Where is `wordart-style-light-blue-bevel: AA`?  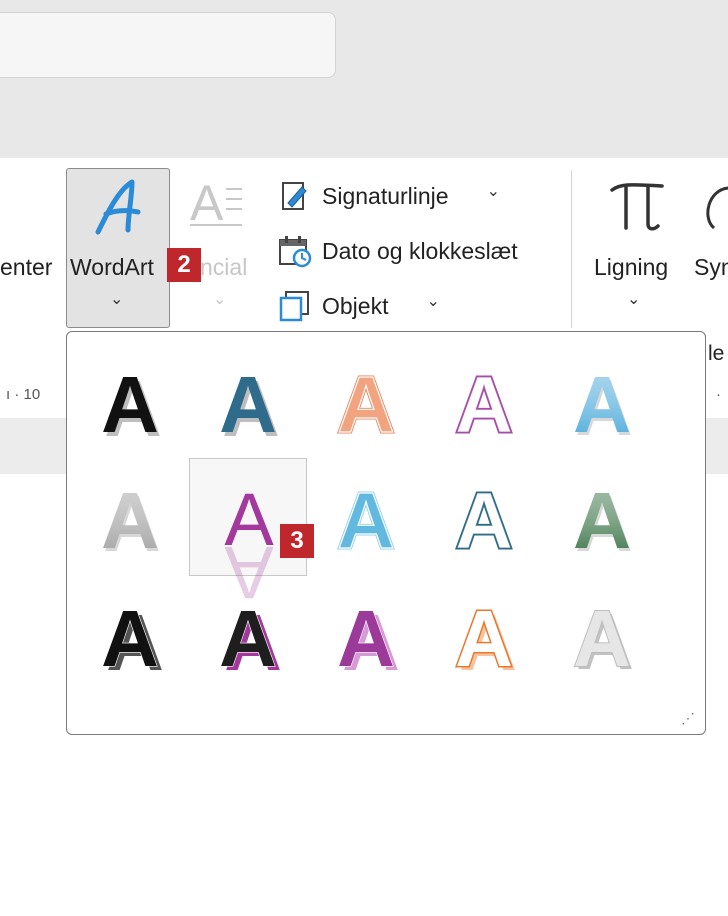
wordart-style-light-blue-bevel: AA is located at coordinates (366, 517).